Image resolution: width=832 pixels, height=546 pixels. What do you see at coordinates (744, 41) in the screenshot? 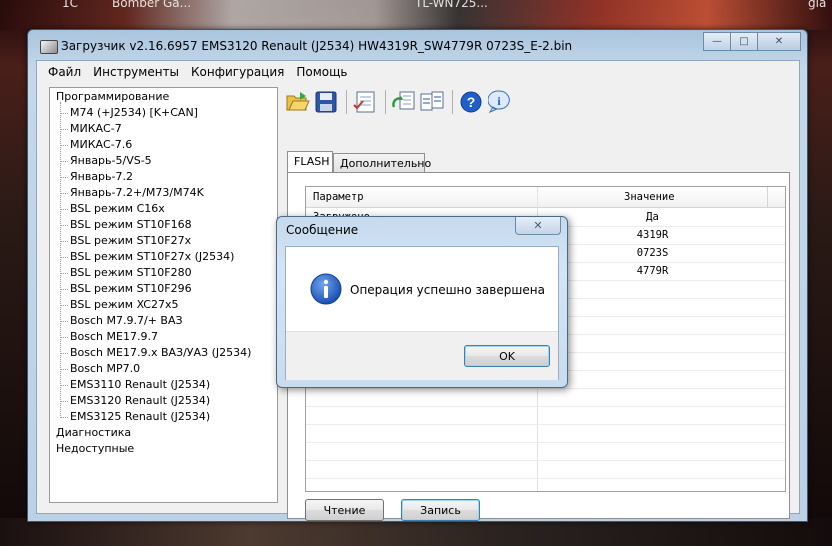
I see `maximize-button: □` at bounding box center [744, 41].